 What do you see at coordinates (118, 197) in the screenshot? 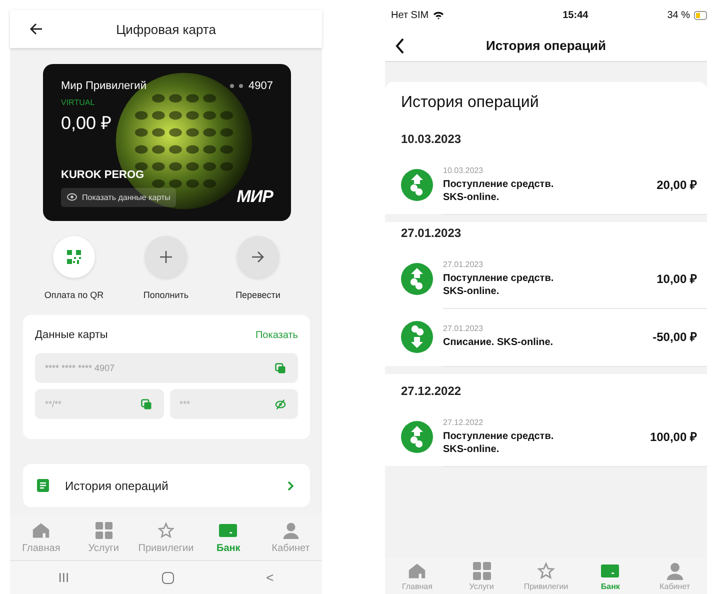
I see `show-details-button: Показать данные карты` at bounding box center [118, 197].